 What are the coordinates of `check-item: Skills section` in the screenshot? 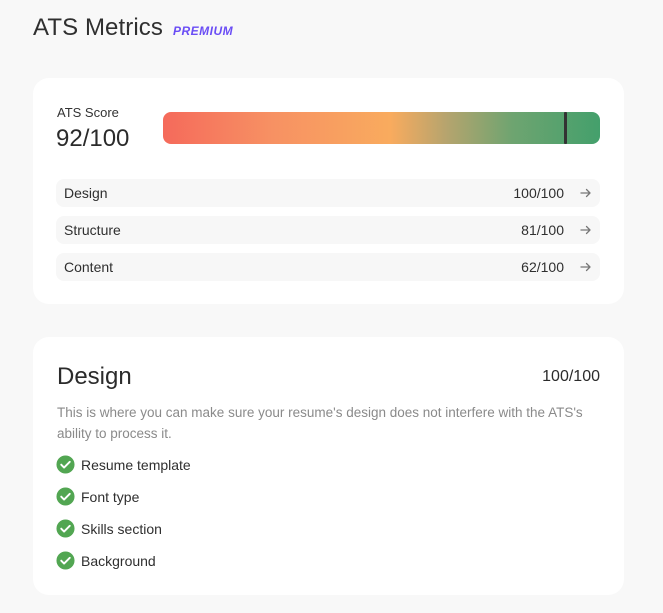 It's located at (109, 528).